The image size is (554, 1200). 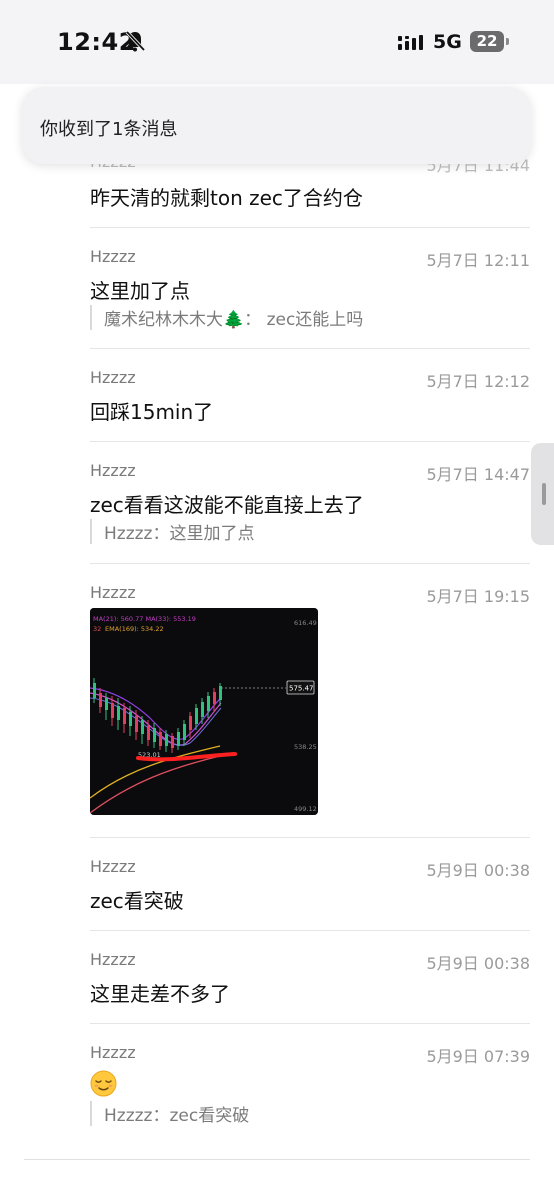 I want to click on message-time: 5月7日 19:15, so click(x=478, y=596).